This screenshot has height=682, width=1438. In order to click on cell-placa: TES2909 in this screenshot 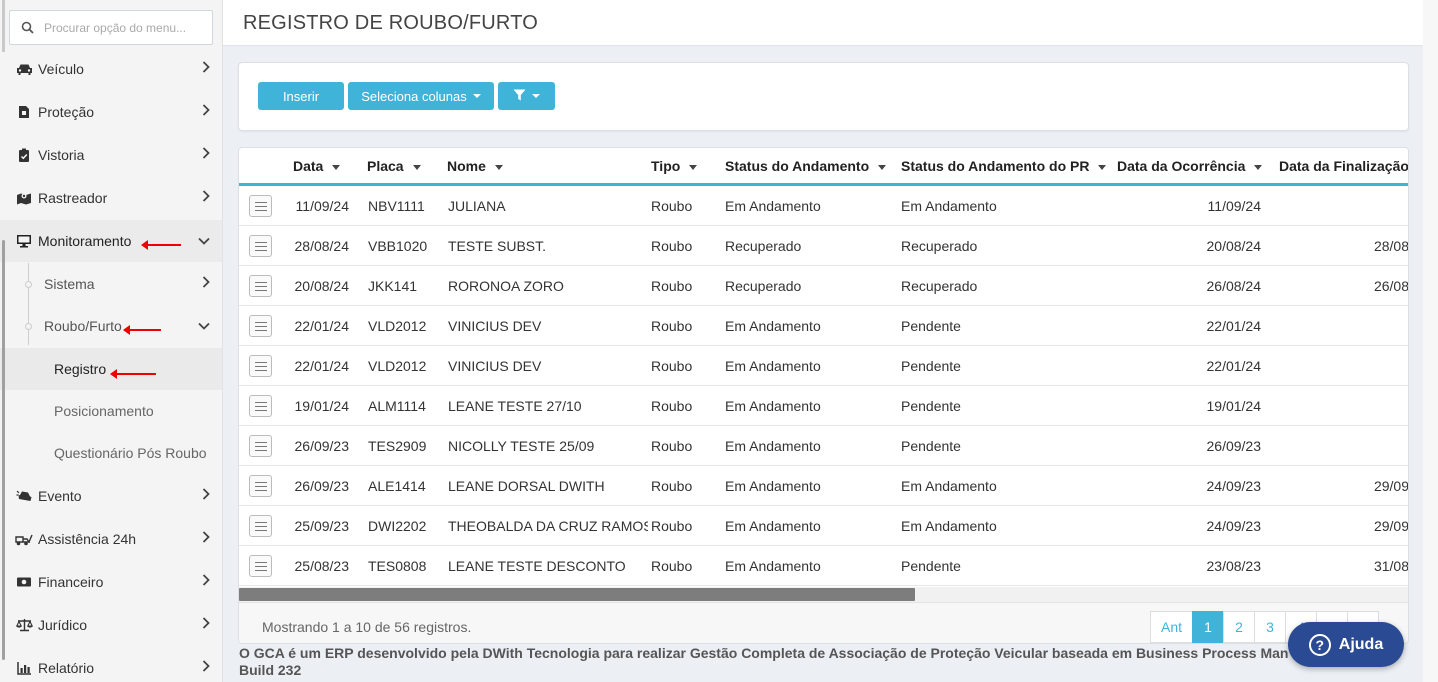, I will do `click(397, 446)`.